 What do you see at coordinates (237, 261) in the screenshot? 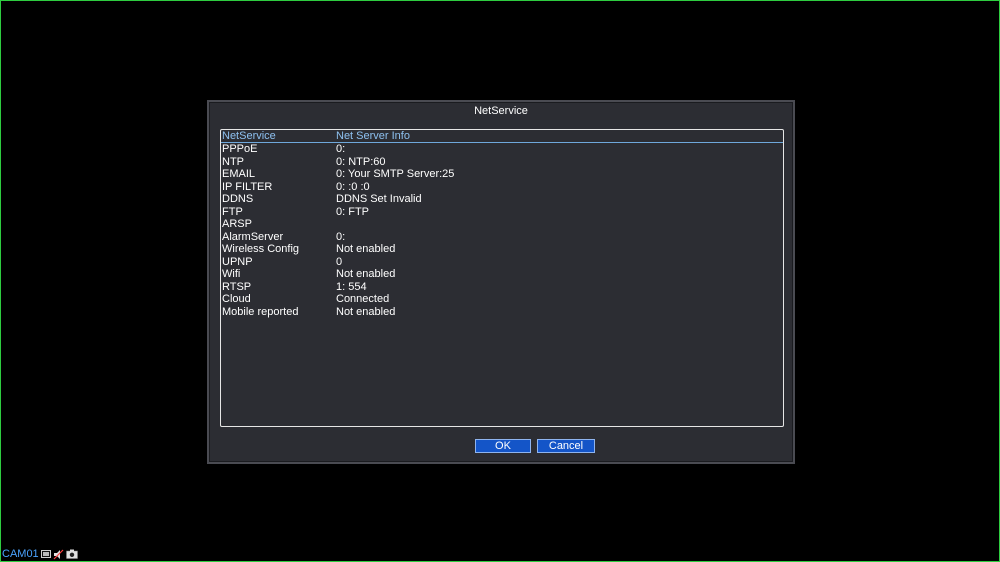
I see `service-name: UPNP` at bounding box center [237, 261].